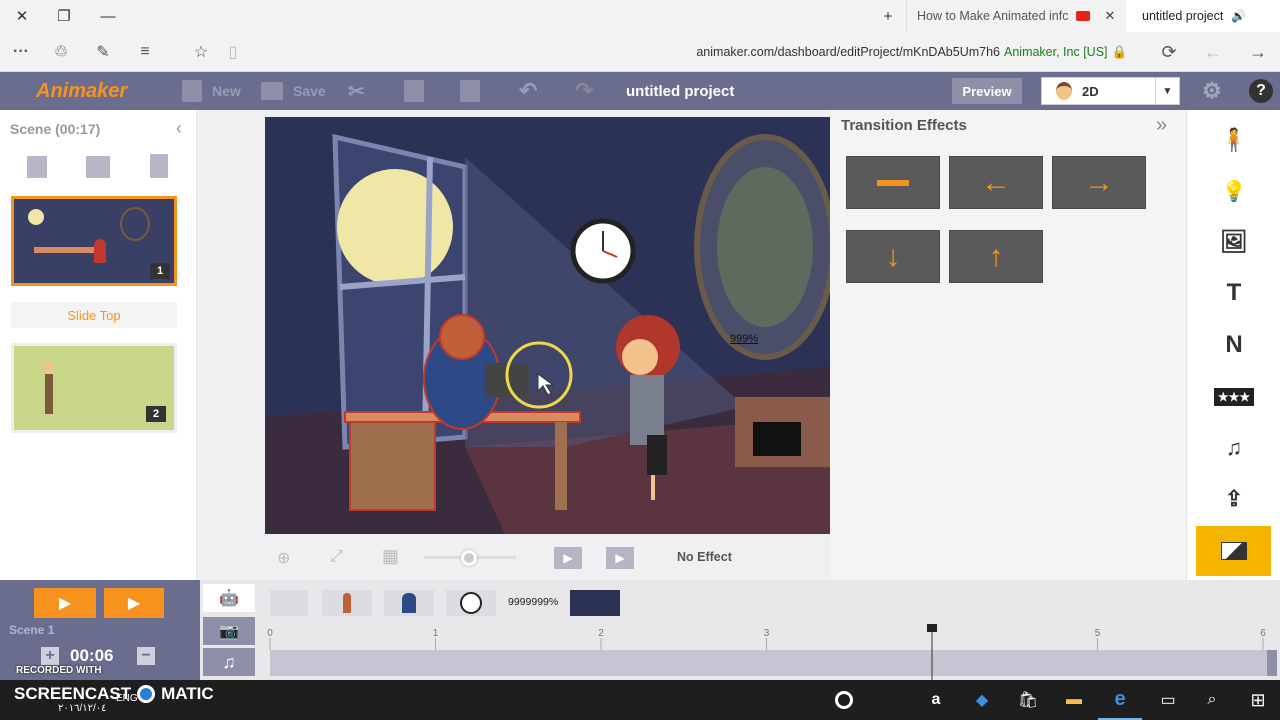 Image resolution: width=1280 pixels, height=720 pixels. Describe the element at coordinates (744, 339) in the screenshot. I see `frame-percent-label: 999%` at that location.